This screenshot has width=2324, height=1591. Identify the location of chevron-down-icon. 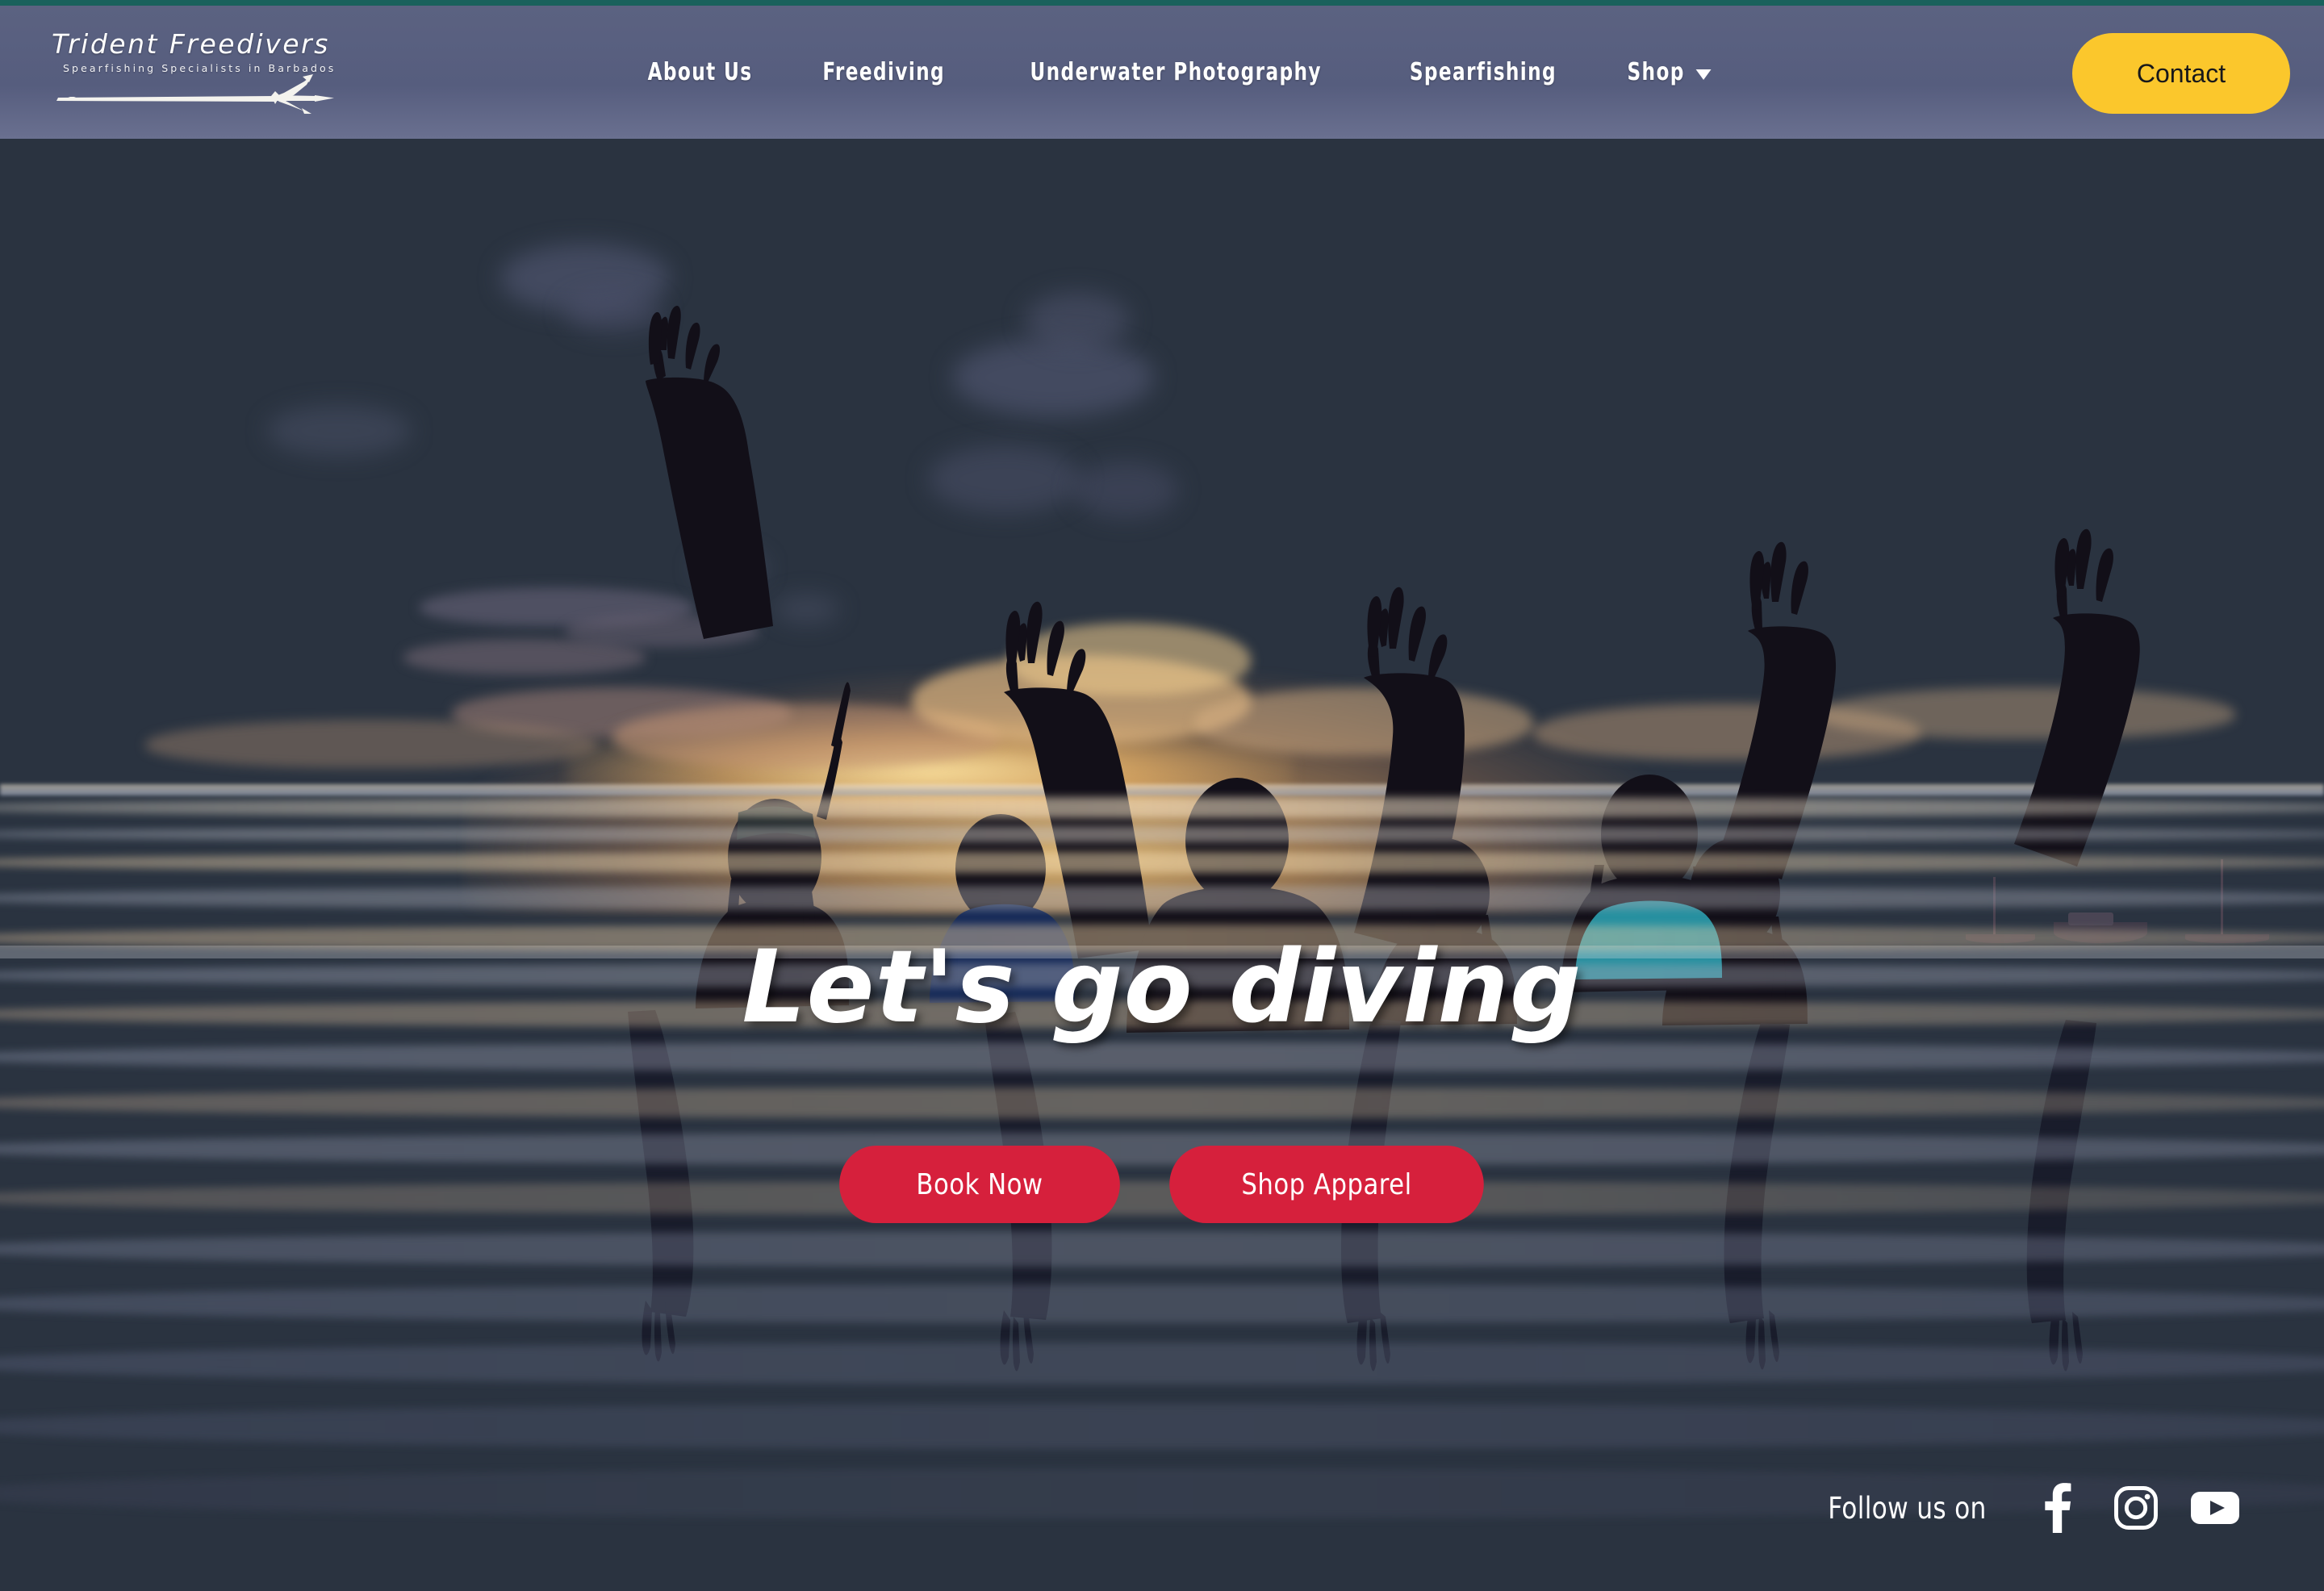
(1703, 75).